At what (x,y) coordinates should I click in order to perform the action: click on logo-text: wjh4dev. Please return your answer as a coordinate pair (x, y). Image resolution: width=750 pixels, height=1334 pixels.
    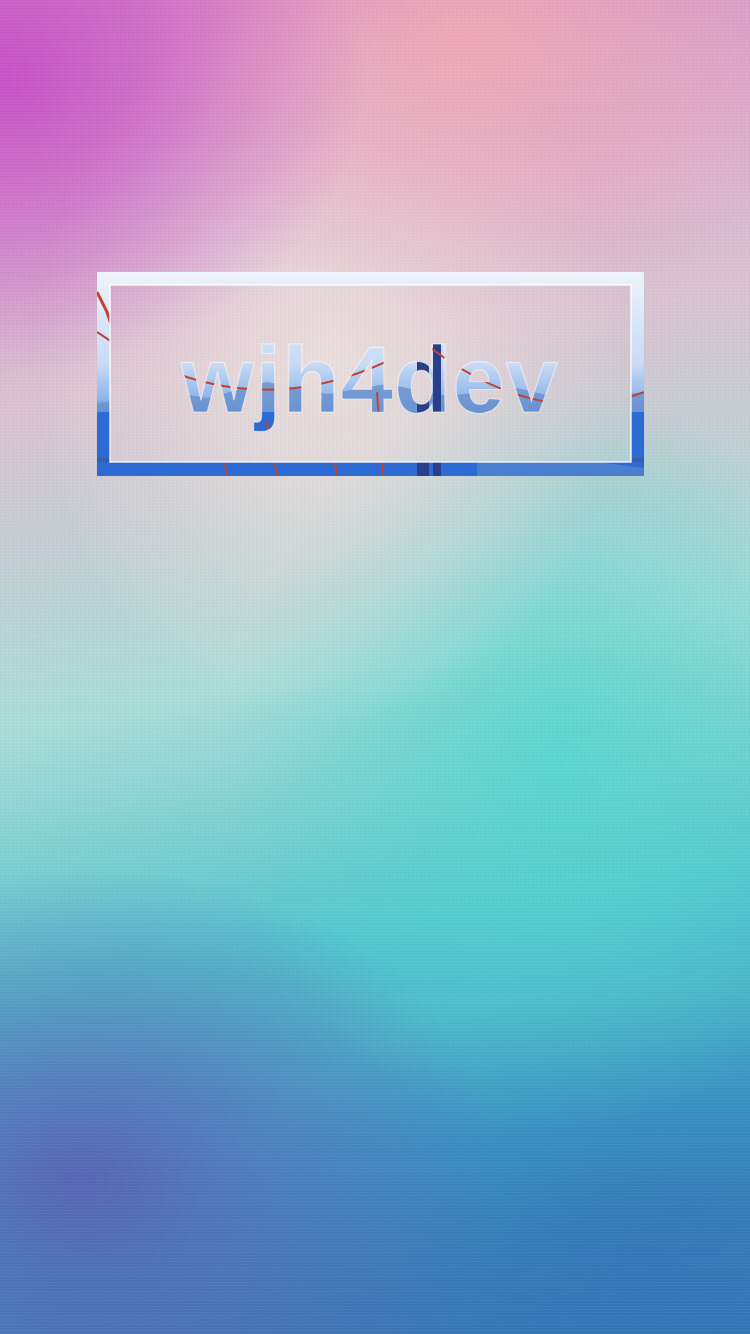
    Looking at the image, I should click on (369, 379).